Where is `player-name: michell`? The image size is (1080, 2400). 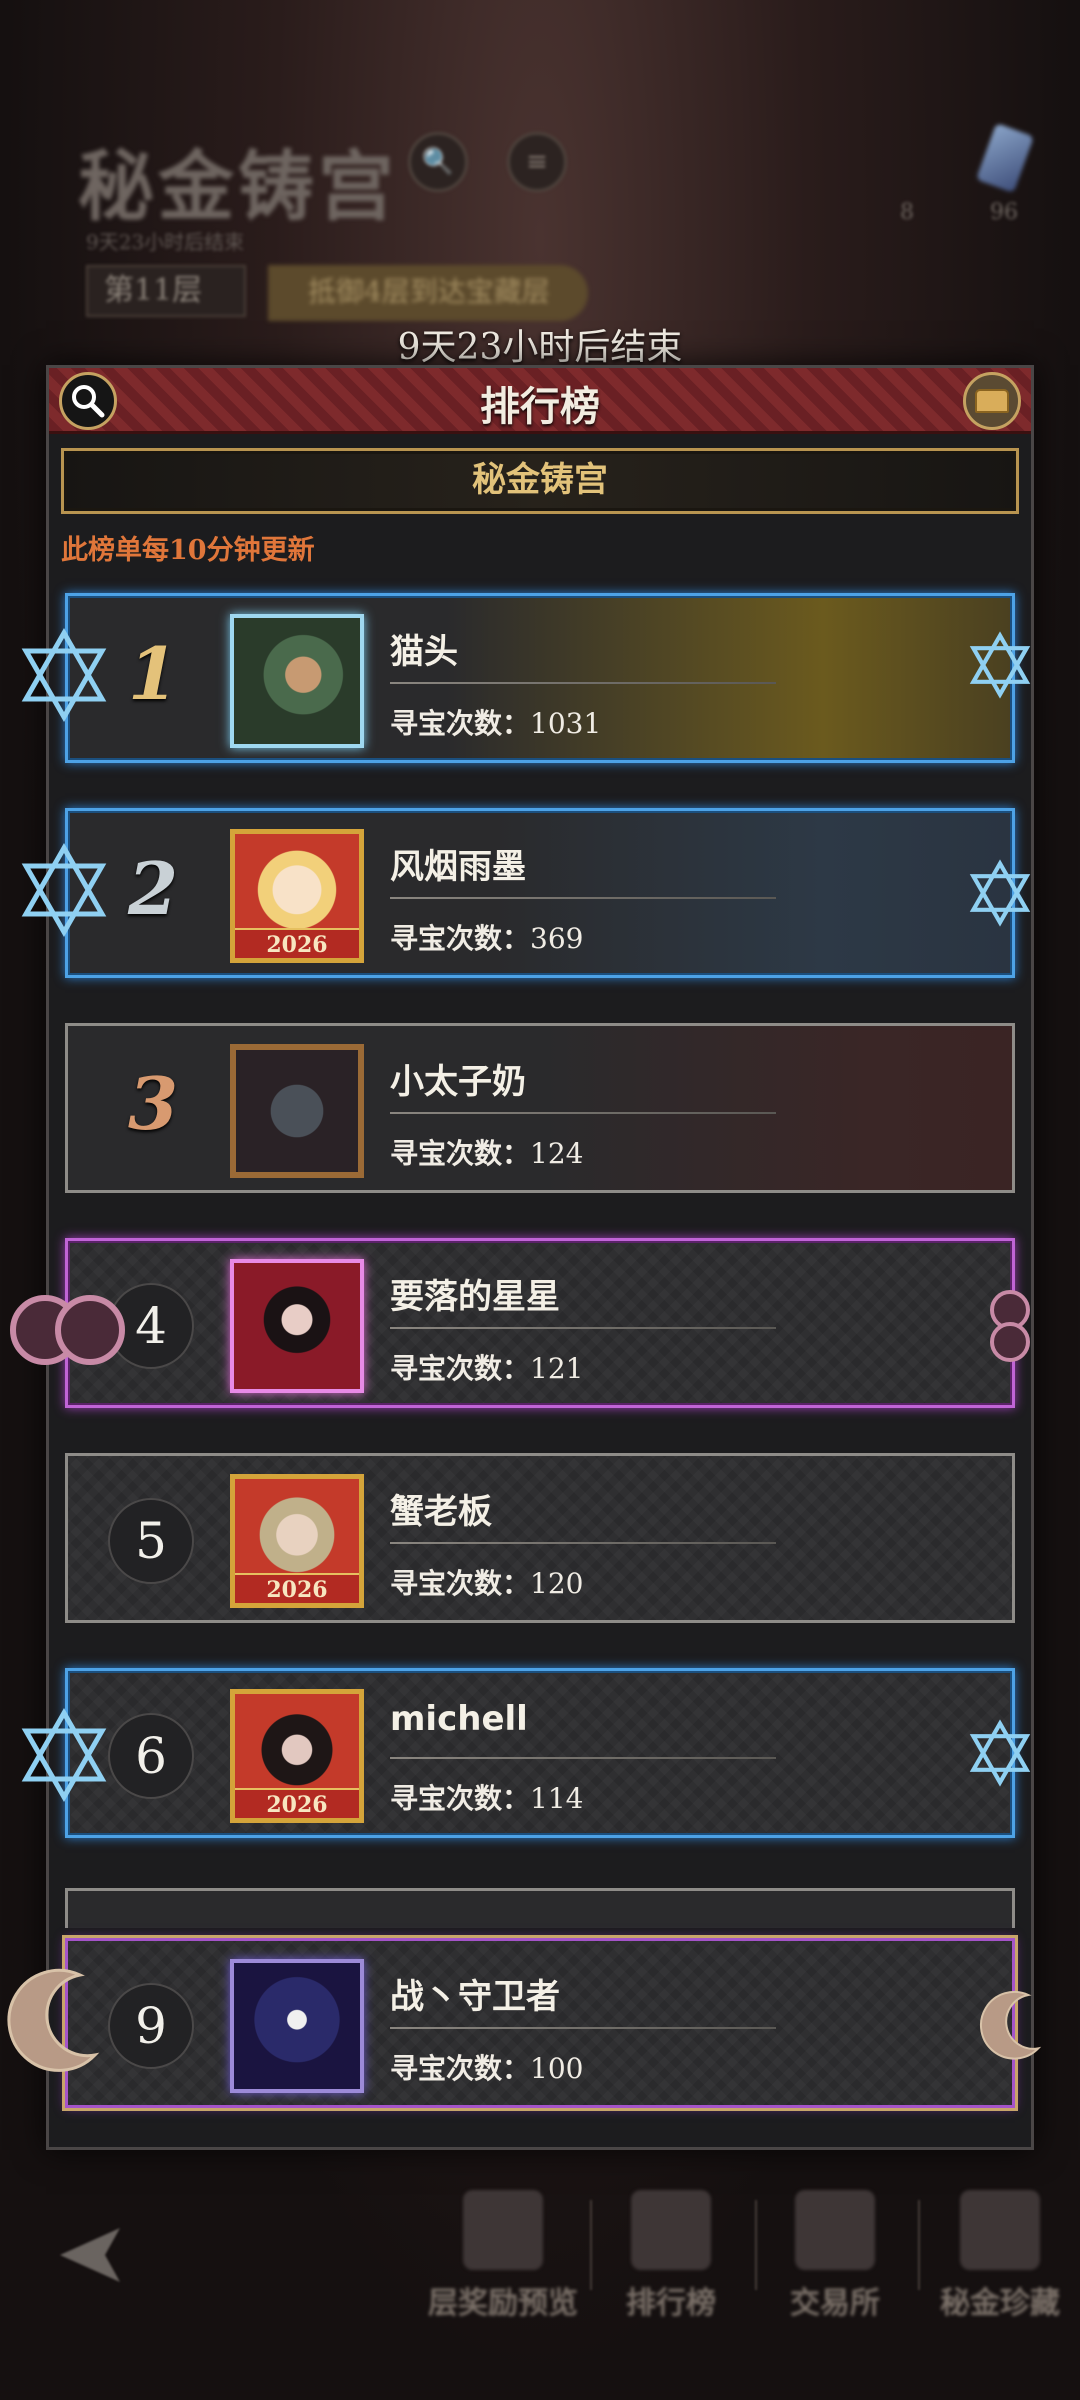 player-name: michell is located at coordinates (459, 1719).